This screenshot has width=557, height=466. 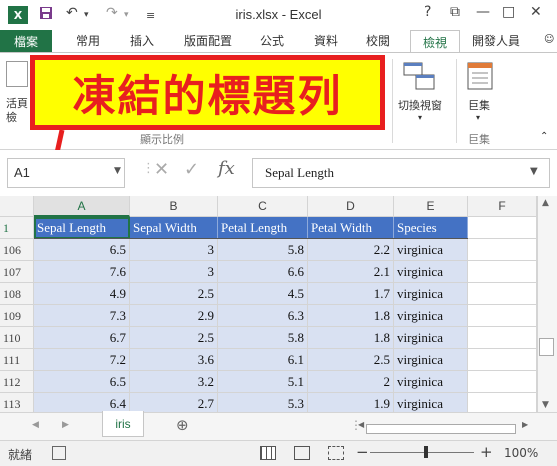 I want to click on table-cell: 3.6, so click(x=174, y=360).